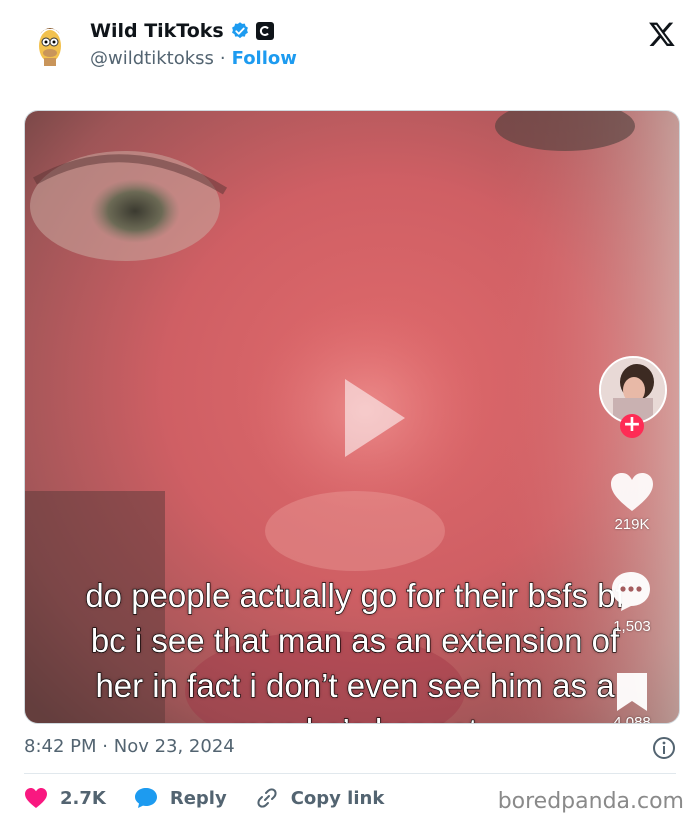 The width and height of the screenshot is (700, 826). I want to click on copy-link-label: Copy link, so click(337, 798).